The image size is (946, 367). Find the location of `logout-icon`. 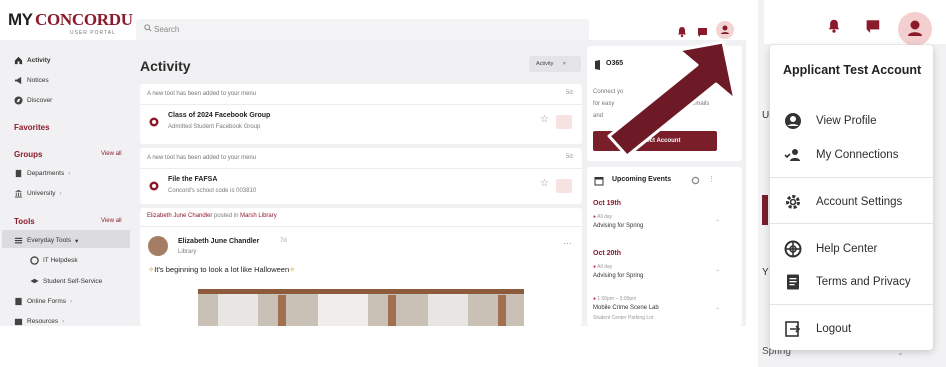

logout-icon is located at coordinates (793, 329).